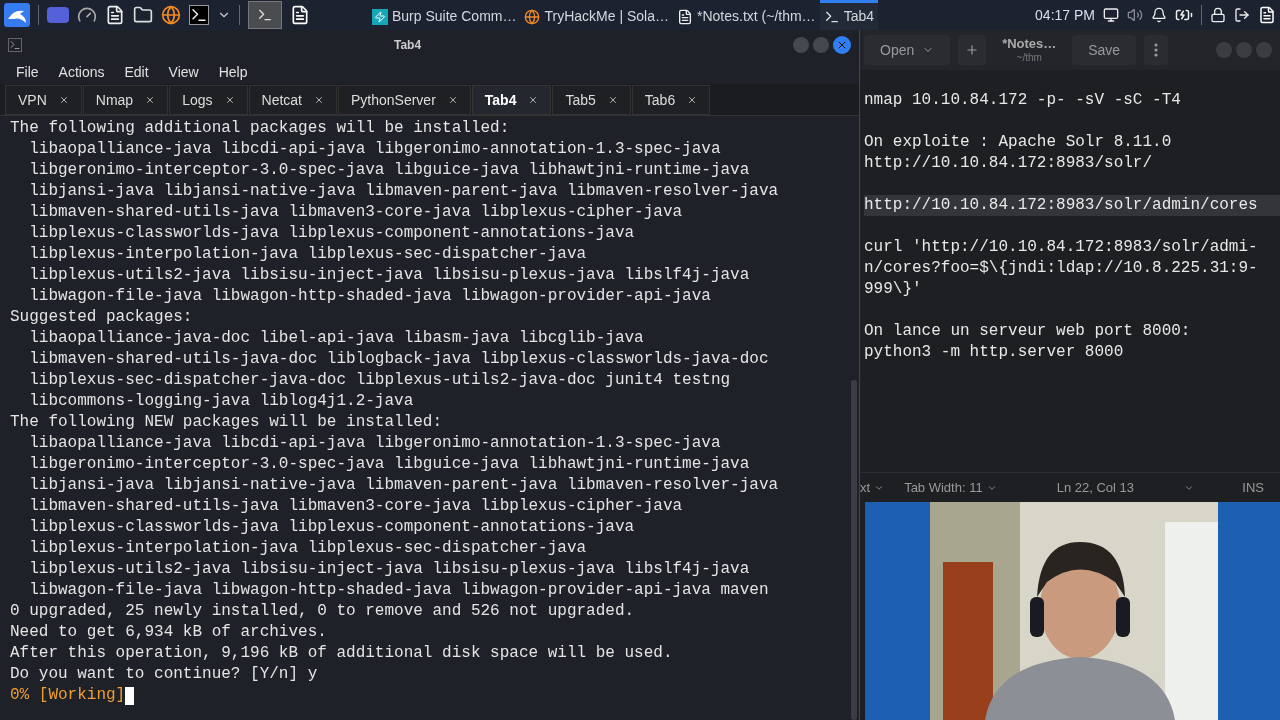 The image size is (1280, 720). Describe the element at coordinates (143, 15) in the screenshot. I see `folder-icon` at that location.